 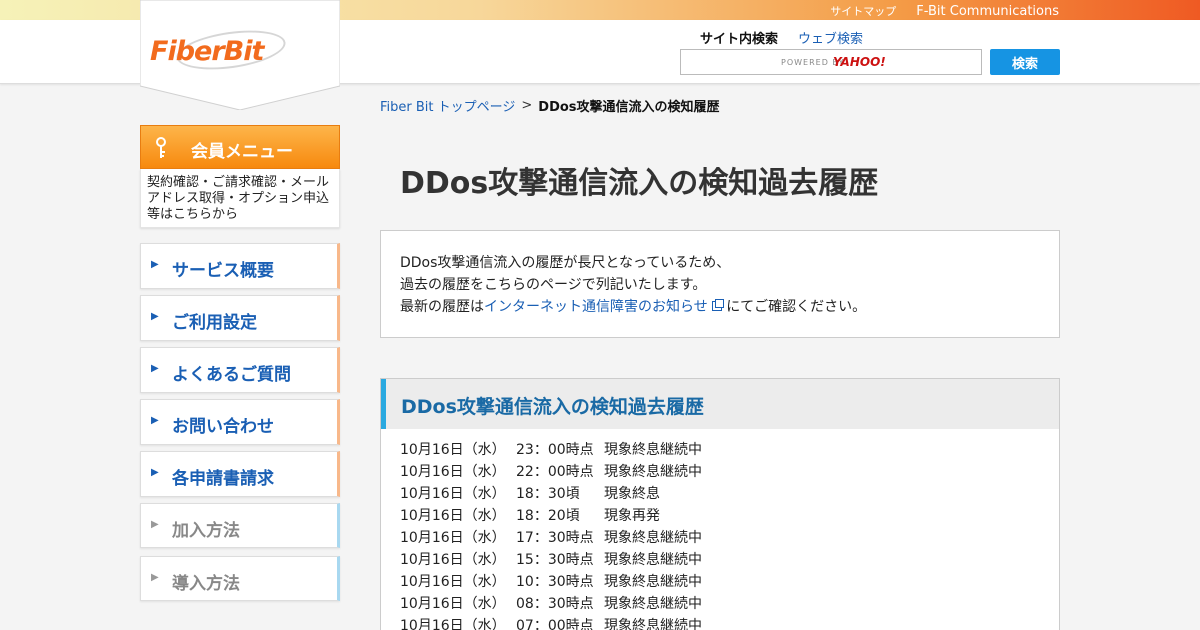 I want to click on history-status: 現象再発, so click(x=632, y=516).